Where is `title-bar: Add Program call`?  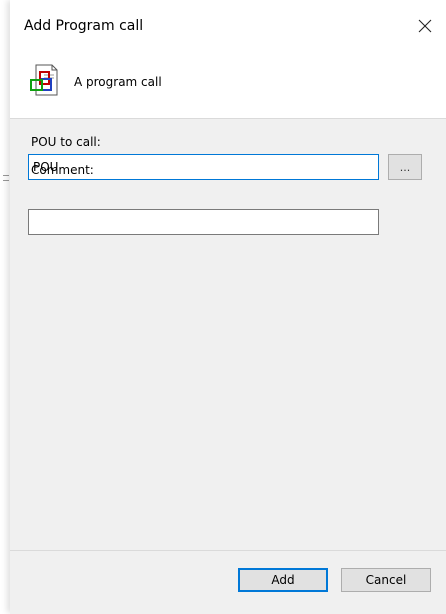 title-bar: Add Program call is located at coordinates (228, 30).